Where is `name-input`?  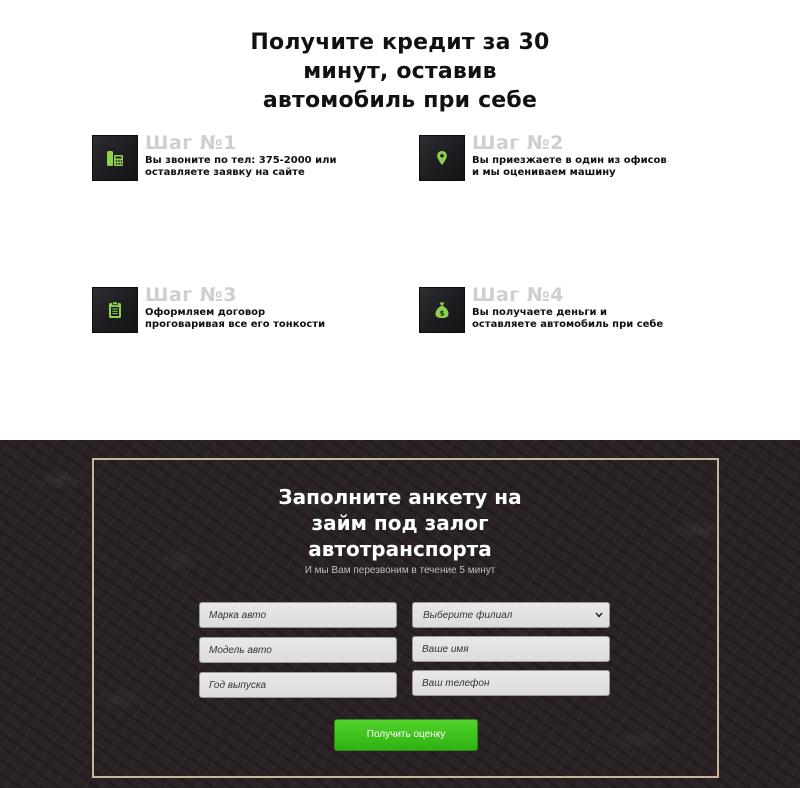
name-input is located at coordinates (511, 649).